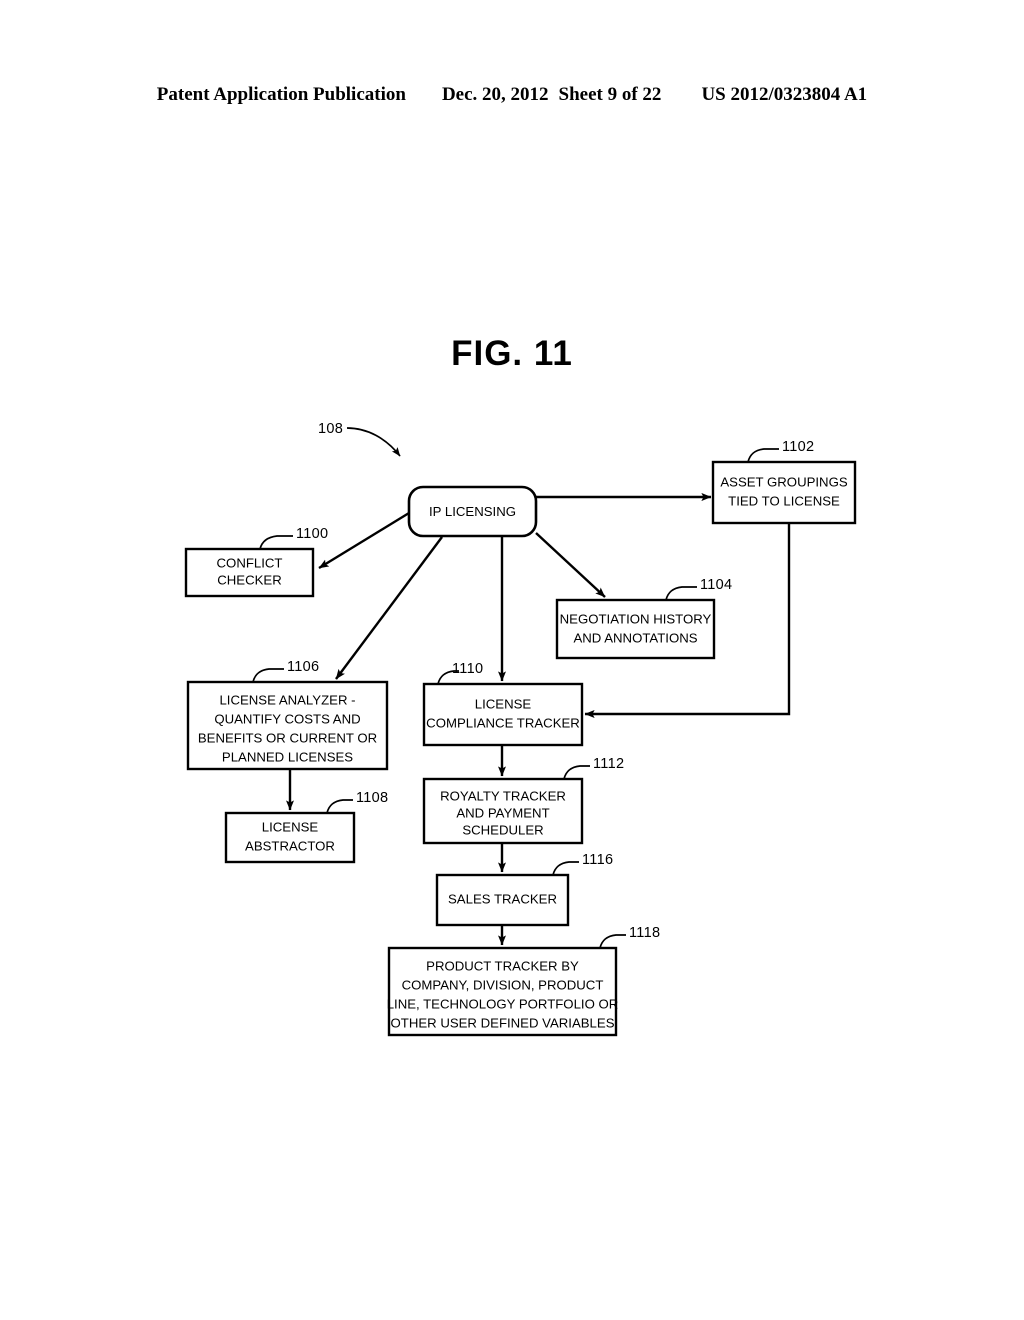 This screenshot has height=1320, width=1024. What do you see at coordinates (502, 829) in the screenshot?
I see `node-label-royalty-tracker-line3: SCHEDULER` at bounding box center [502, 829].